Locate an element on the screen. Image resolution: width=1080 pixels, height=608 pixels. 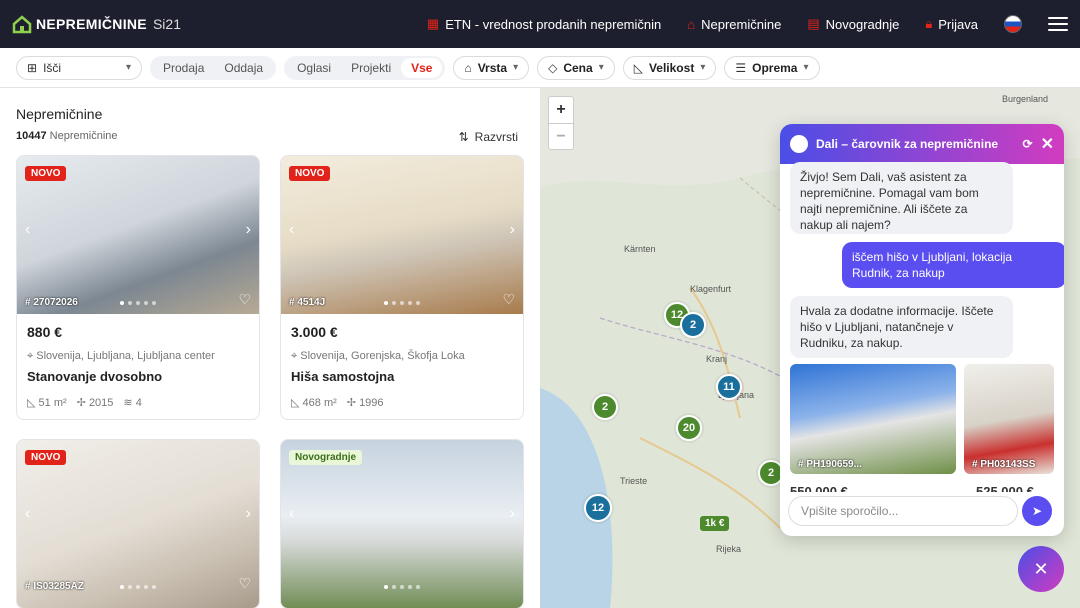
listing-card: Novogradnje ‹ › is located at coordinates (402, 523).